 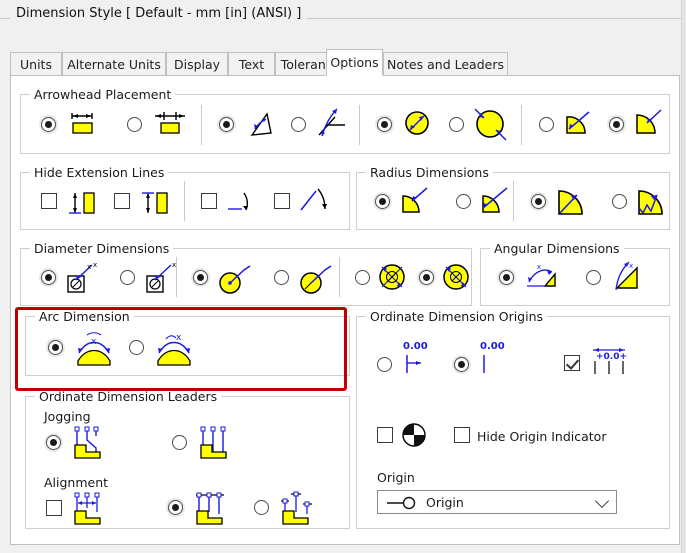 I want to click on group-ordinate-dimension-origins-label: Ordinate Dimension Origins, so click(x=457, y=316).